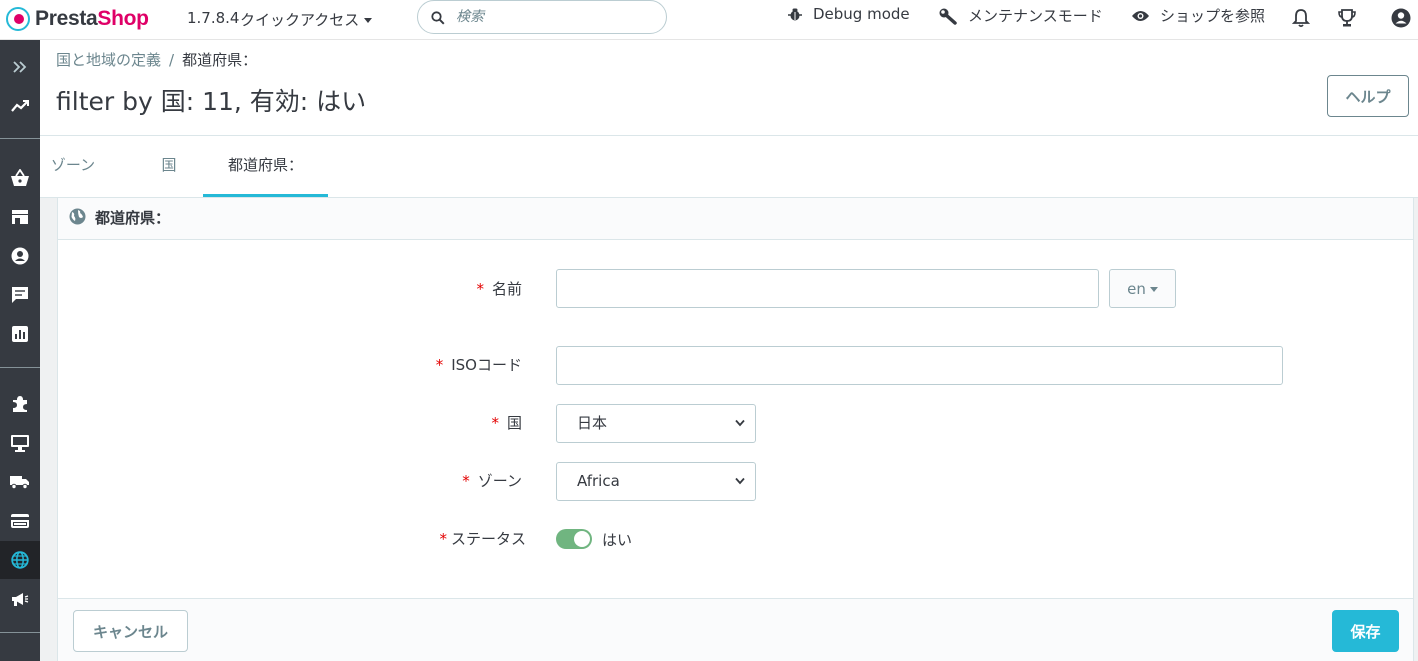 This screenshot has height=661, width=1418. I want to click on marketing-icon, so click(20, 599).